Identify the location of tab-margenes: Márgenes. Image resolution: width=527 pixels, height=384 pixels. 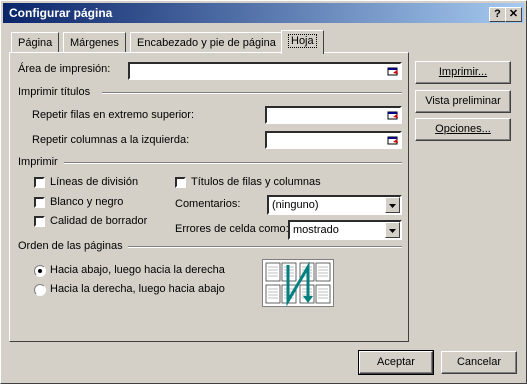
(94, 42).